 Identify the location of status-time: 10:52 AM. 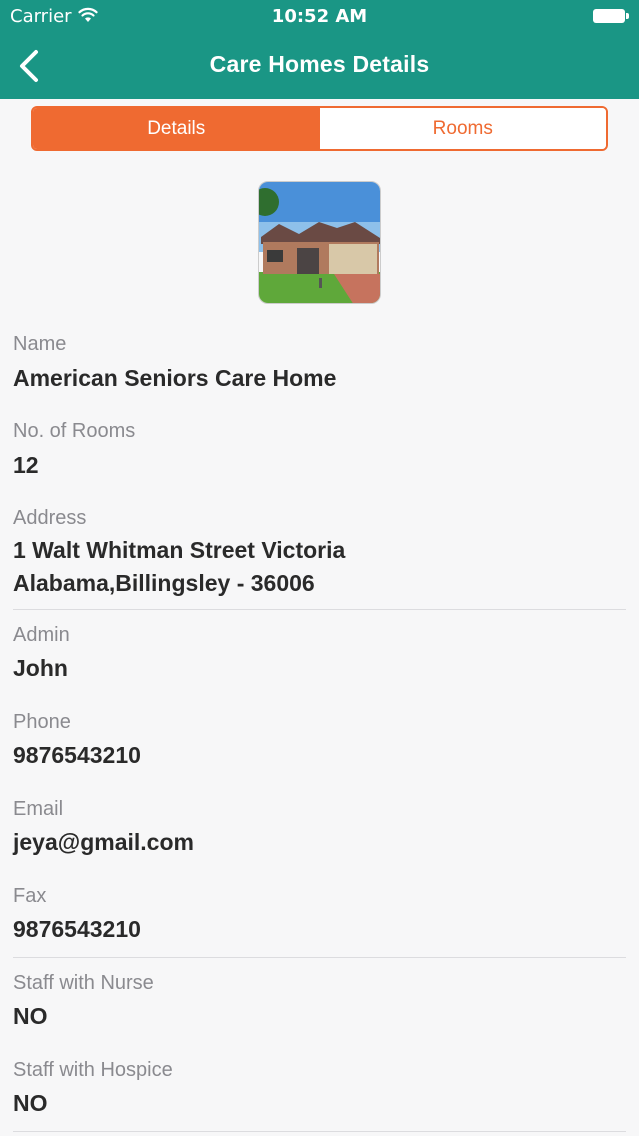
(319, 16).